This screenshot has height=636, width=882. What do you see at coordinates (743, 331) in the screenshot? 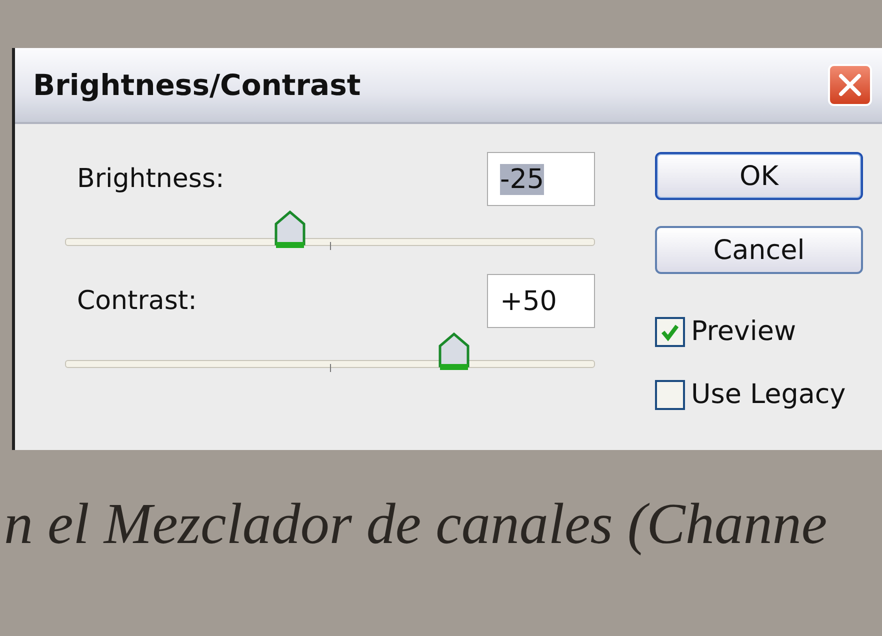
I see `checkbox-label: Preview` at bounding box center [743, 331].